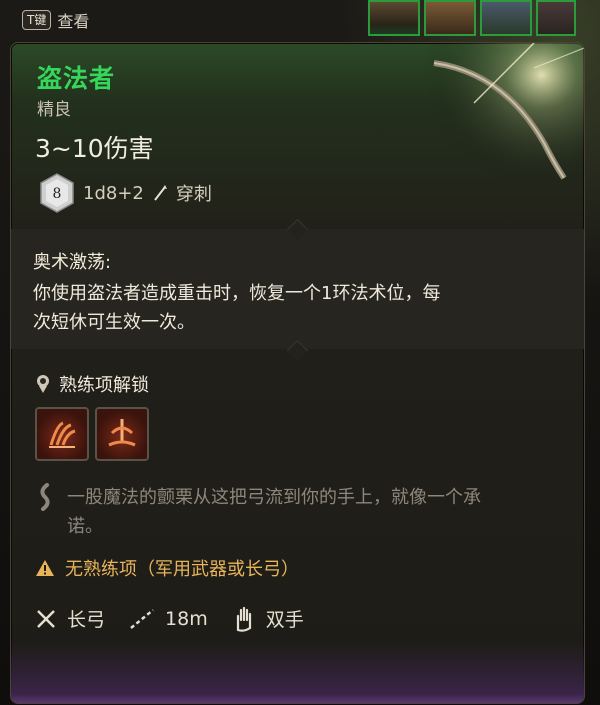 This screenshot has height=705, width=600. I want to click on dice-formula: 1d8+2, so click(113, 193).